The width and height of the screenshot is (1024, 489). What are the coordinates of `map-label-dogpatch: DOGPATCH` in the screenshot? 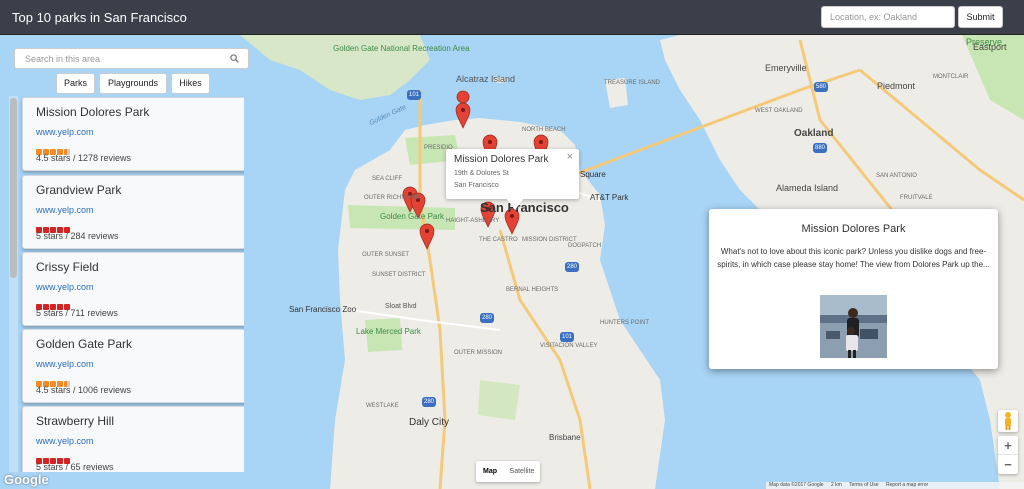 It's located at (585, 246).